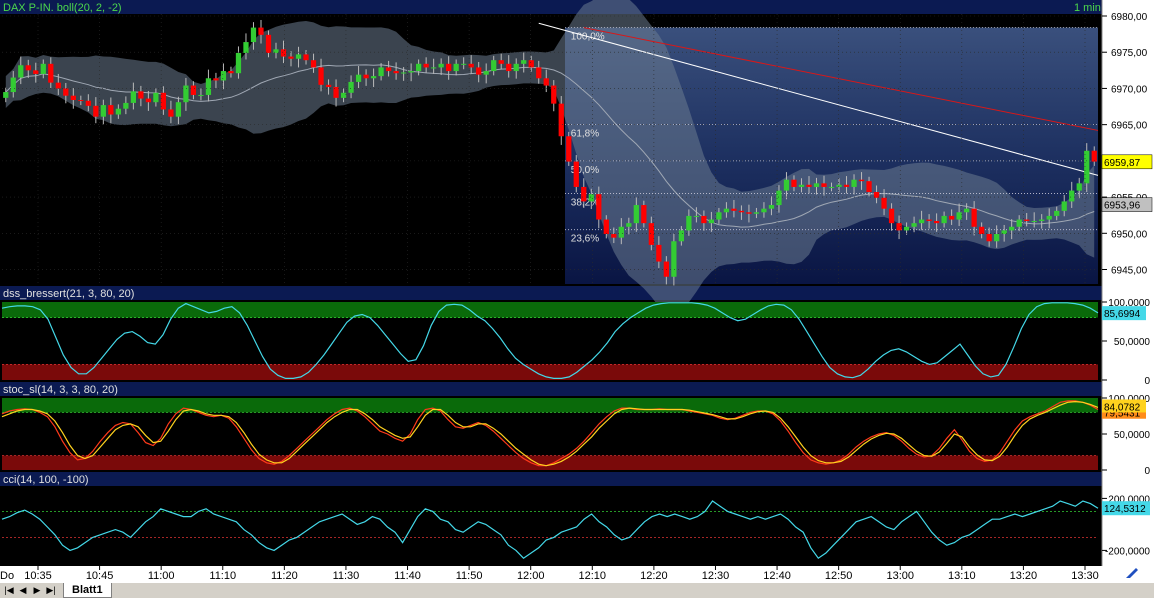  I want to click on time-tick-label: 12:30, so click(716, 576).